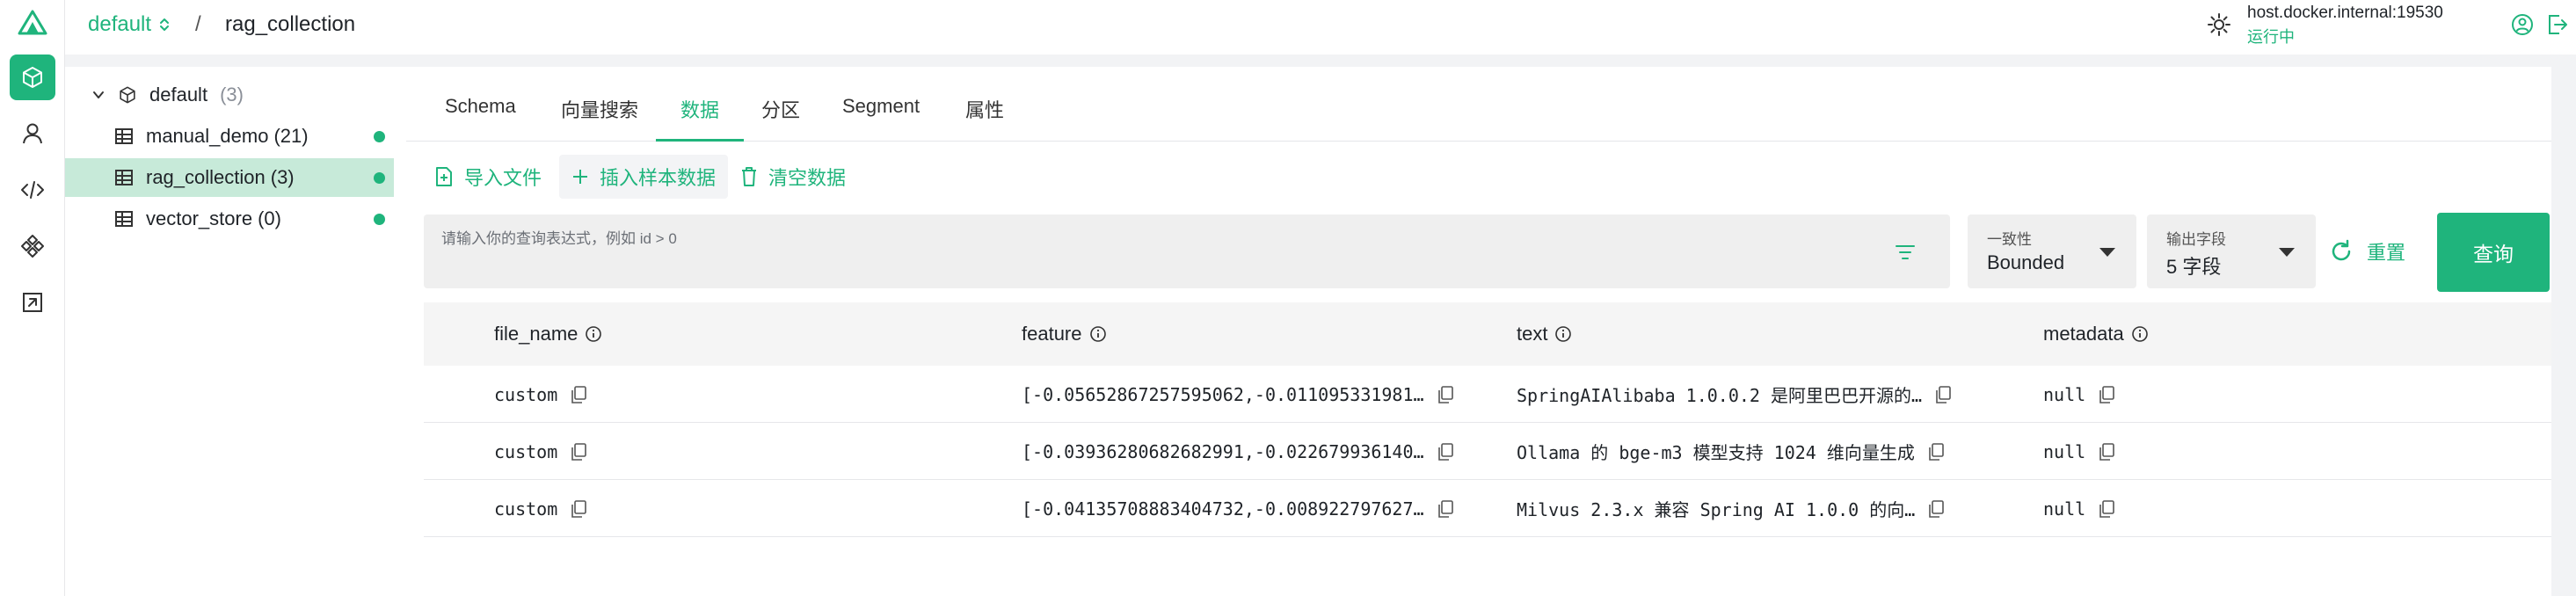  I want to click on tree-item-label: rag_collection, so click(206, 177).